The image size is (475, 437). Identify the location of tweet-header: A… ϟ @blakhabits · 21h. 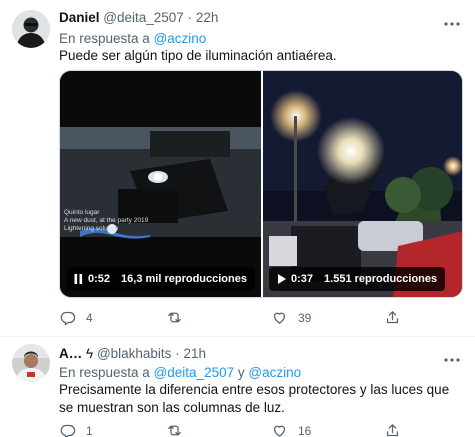
(132, 353).